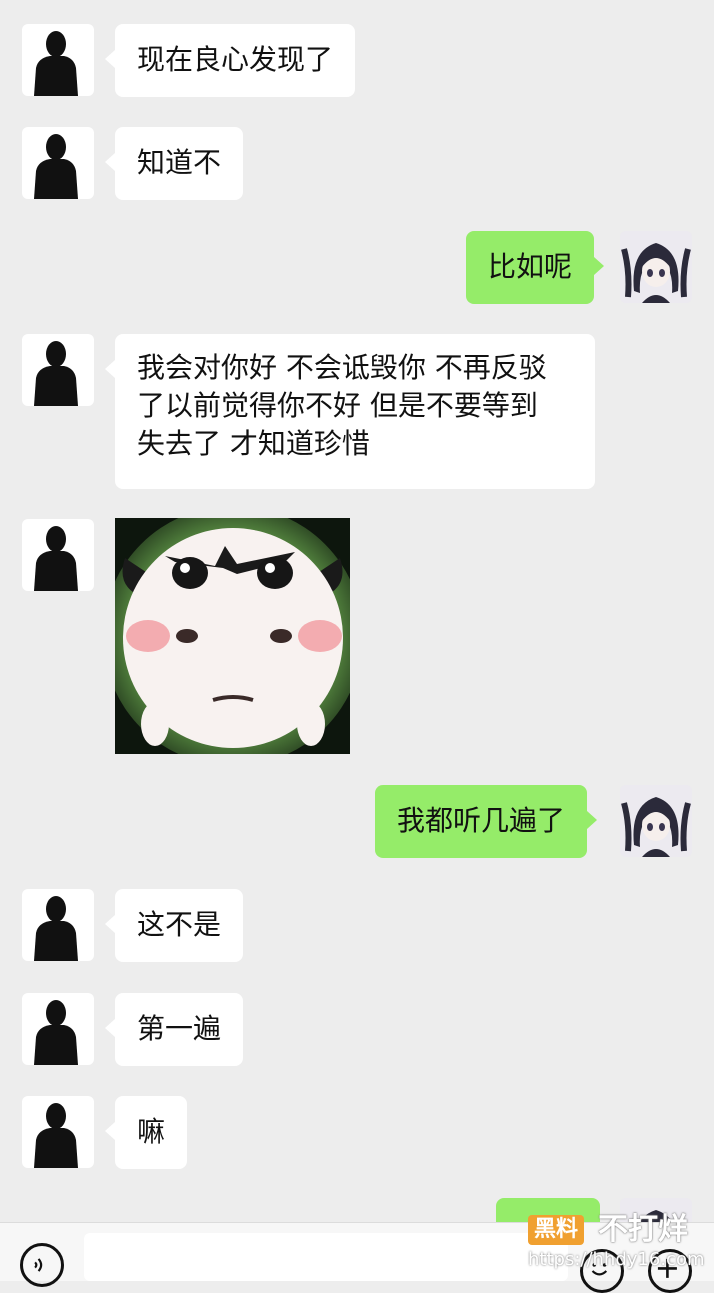 The width and height of the screenshot is (714, 1293). Describe the element at coordinates (326, 1257) in the screenshot. I see `message-input` at that location.